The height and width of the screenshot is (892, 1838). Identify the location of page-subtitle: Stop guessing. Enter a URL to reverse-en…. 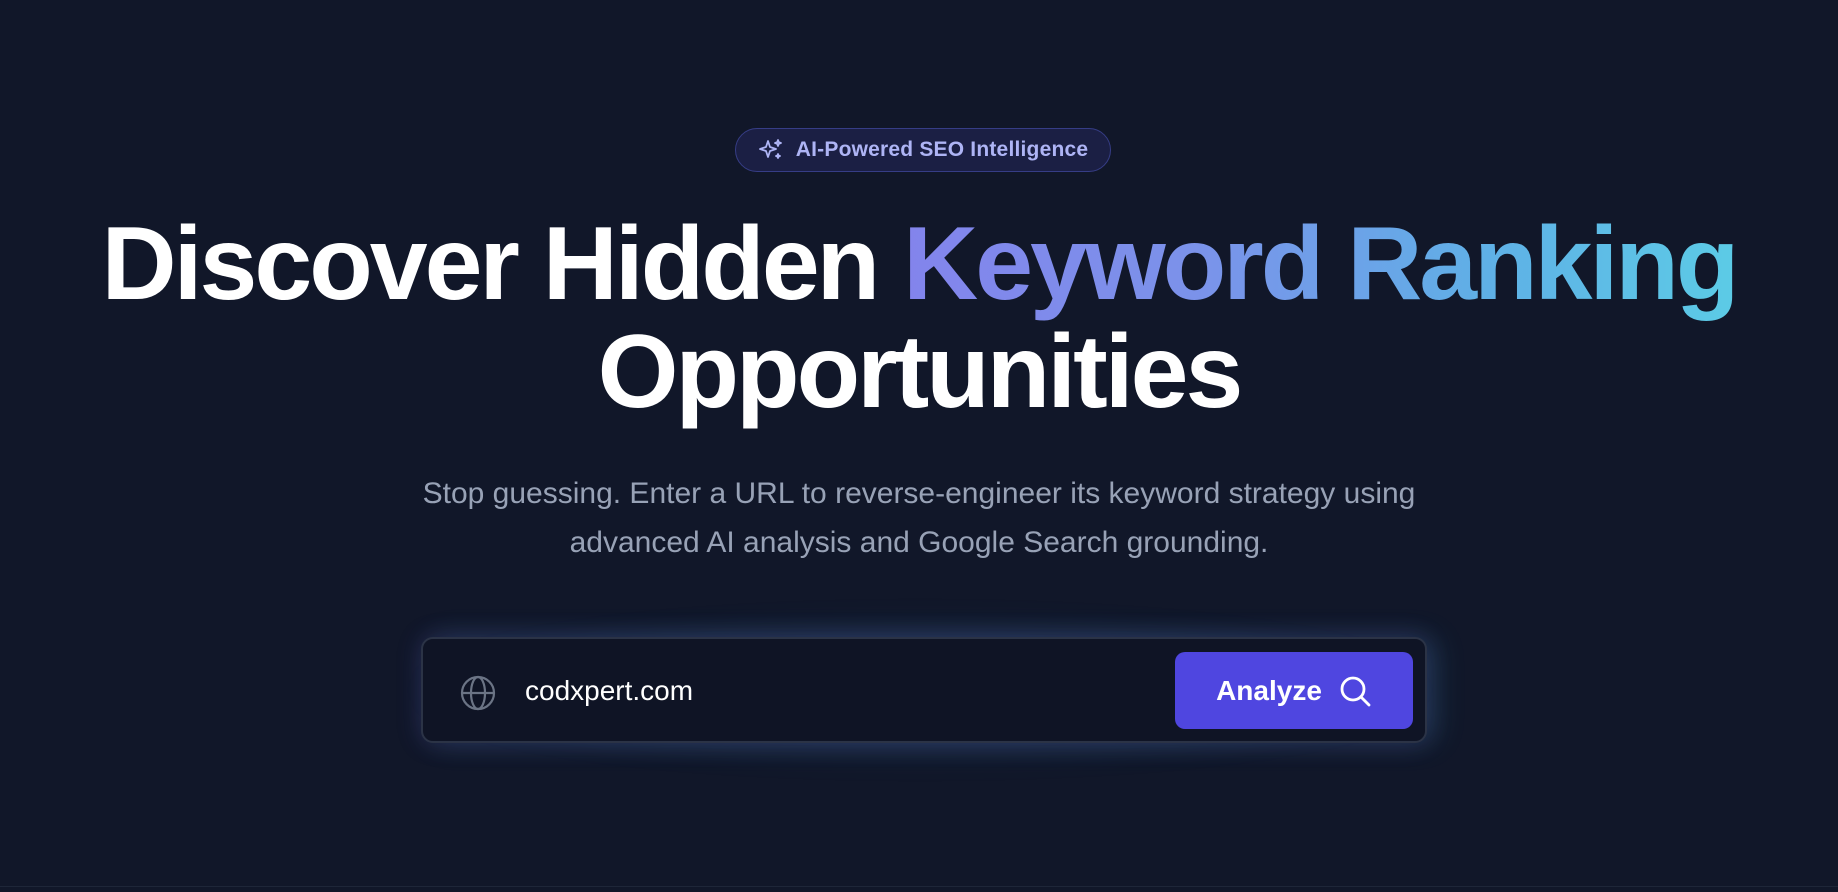
(919, 518).